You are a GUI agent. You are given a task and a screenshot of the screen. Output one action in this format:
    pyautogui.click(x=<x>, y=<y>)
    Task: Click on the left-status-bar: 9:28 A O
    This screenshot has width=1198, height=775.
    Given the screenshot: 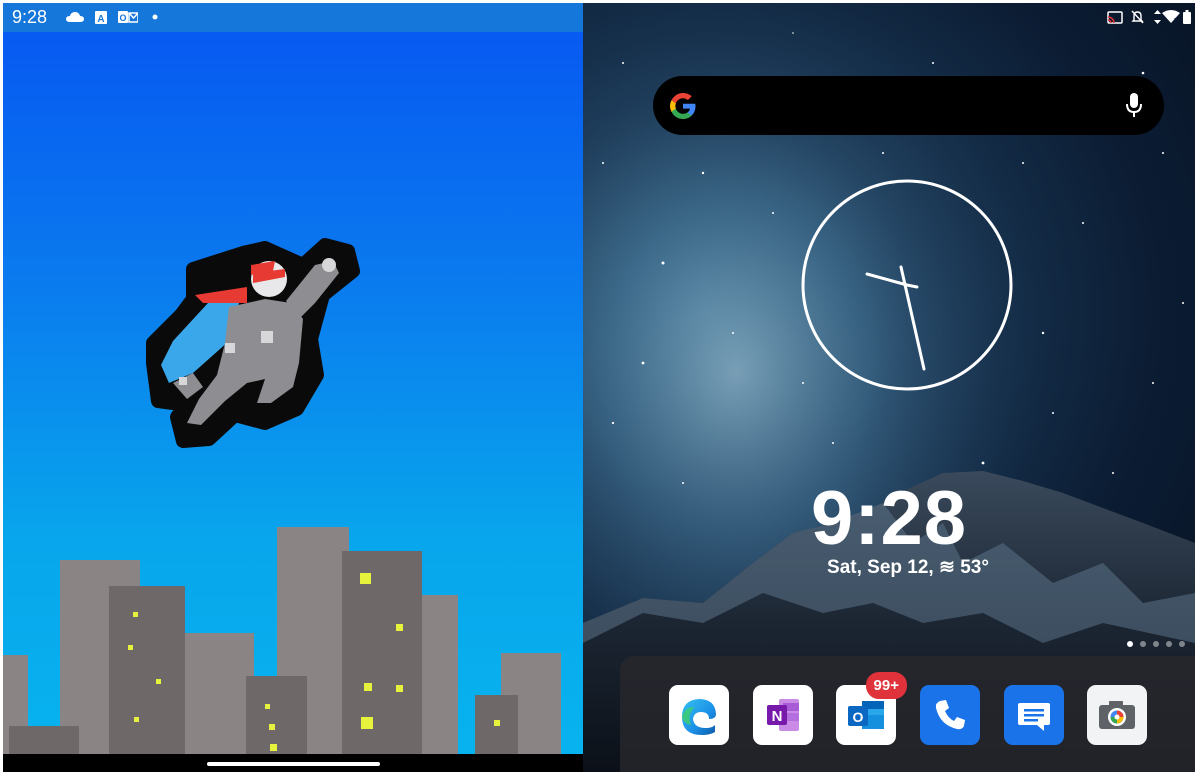 What is the action you would take?
    pyautogui.click(x=293, y=17)
    